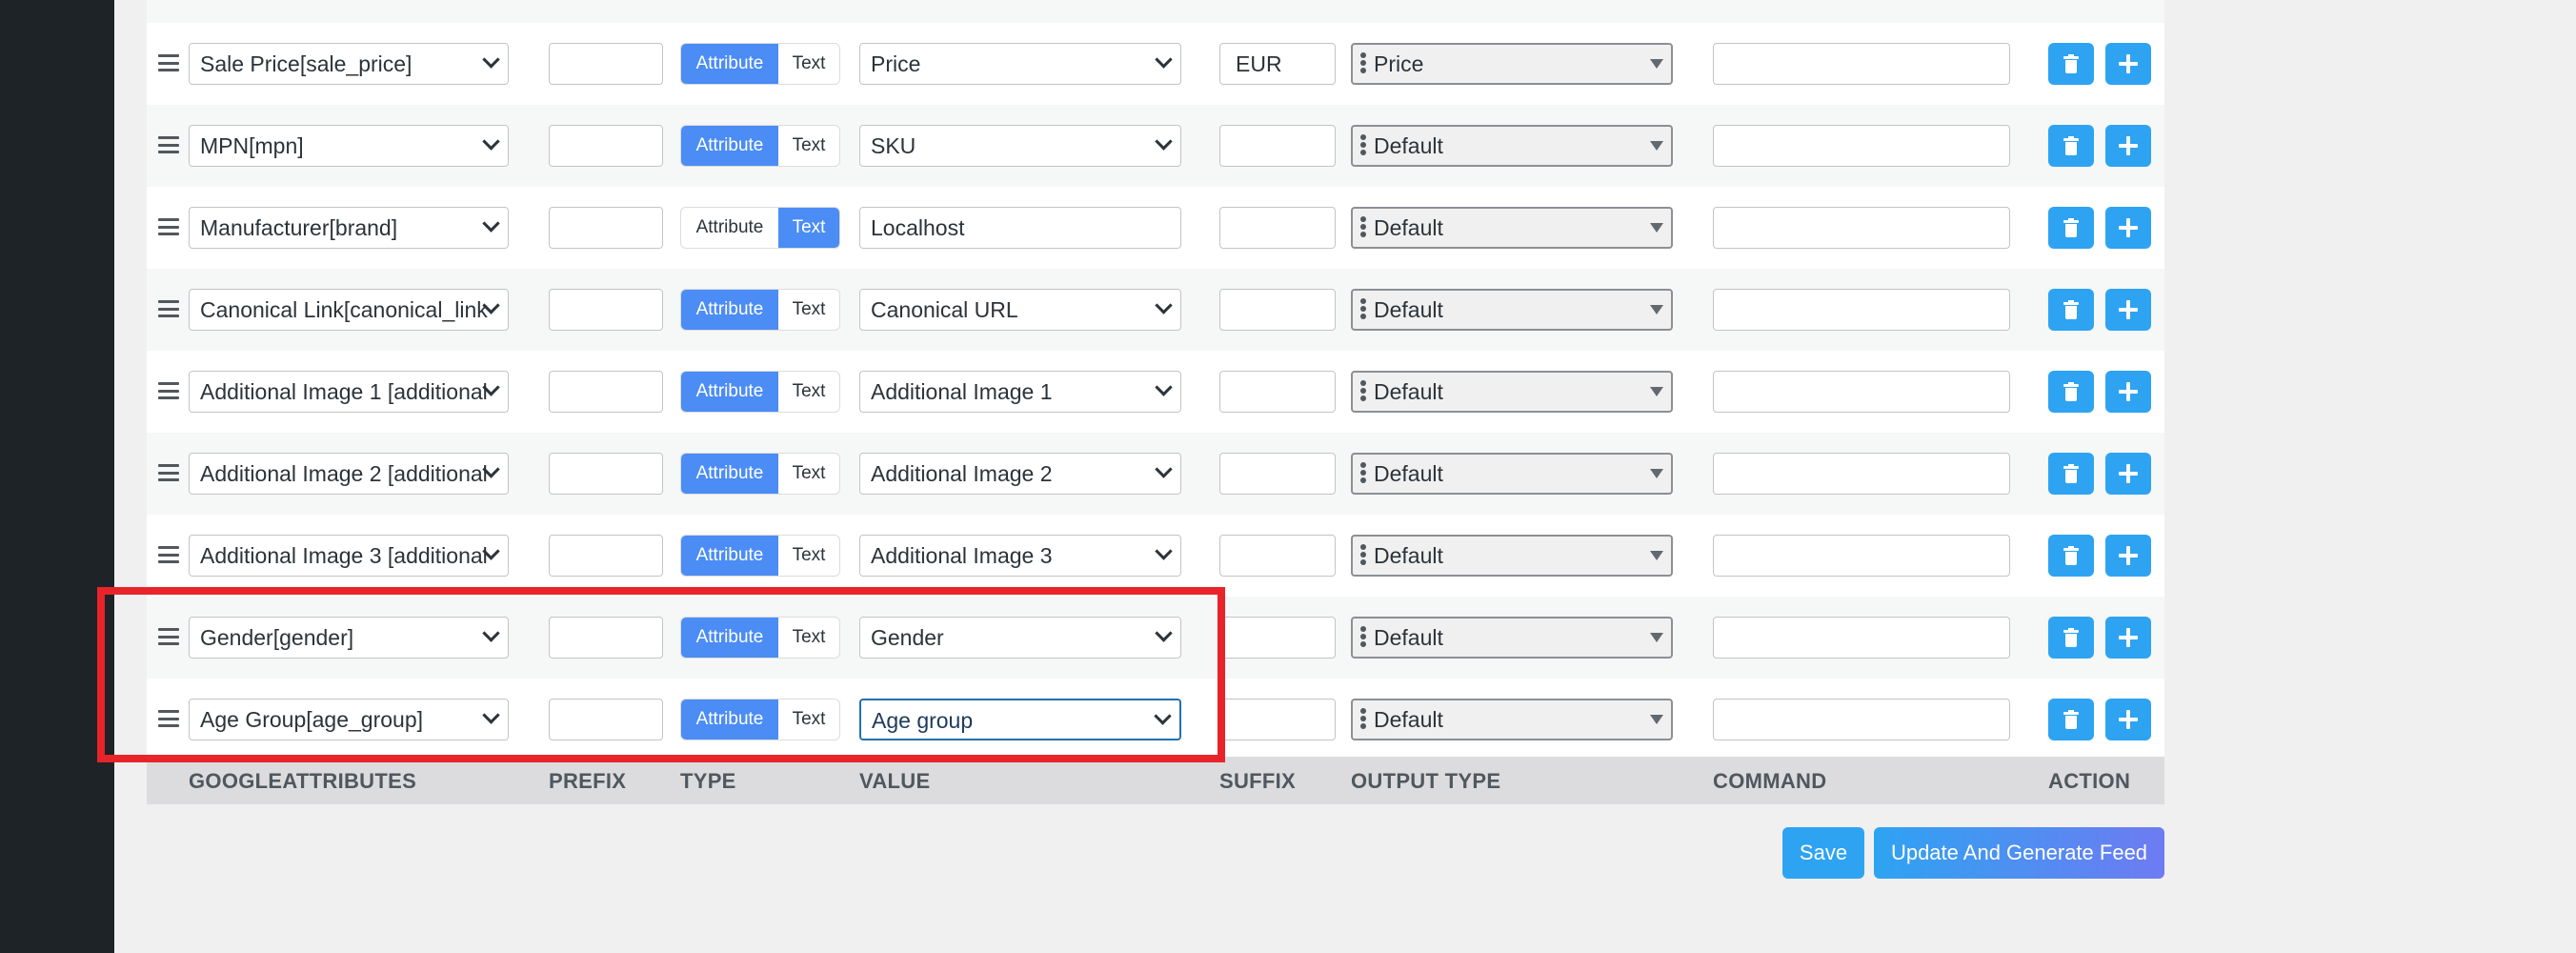 The height and width of the screenshot is (953, 2576). What do you see at coordinates (349, 556) in the screenshot?
I see `google-attribute-select: Additional Image 3 [additional` at bounding box center [349, 556].